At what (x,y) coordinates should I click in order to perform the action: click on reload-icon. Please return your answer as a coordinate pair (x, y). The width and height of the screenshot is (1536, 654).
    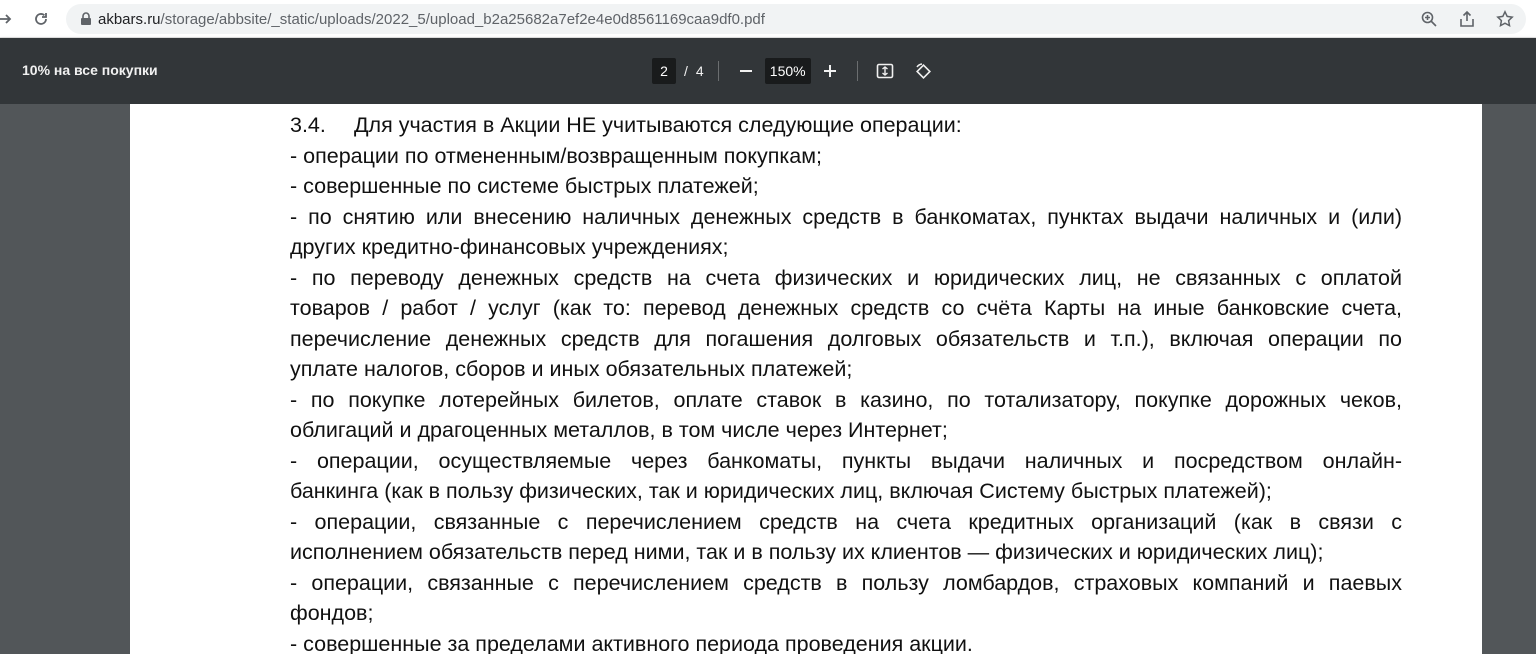
    Looking at the image, I should click on (41, 19).